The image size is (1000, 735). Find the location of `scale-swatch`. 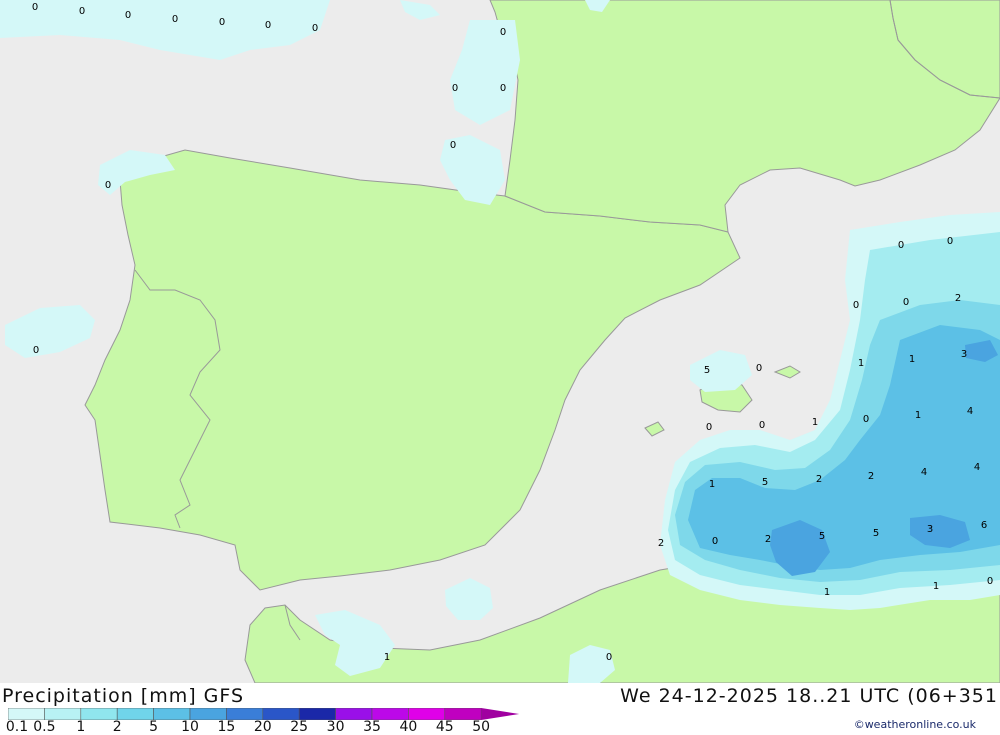

scale-swatch is located at coordinates (135, 714).